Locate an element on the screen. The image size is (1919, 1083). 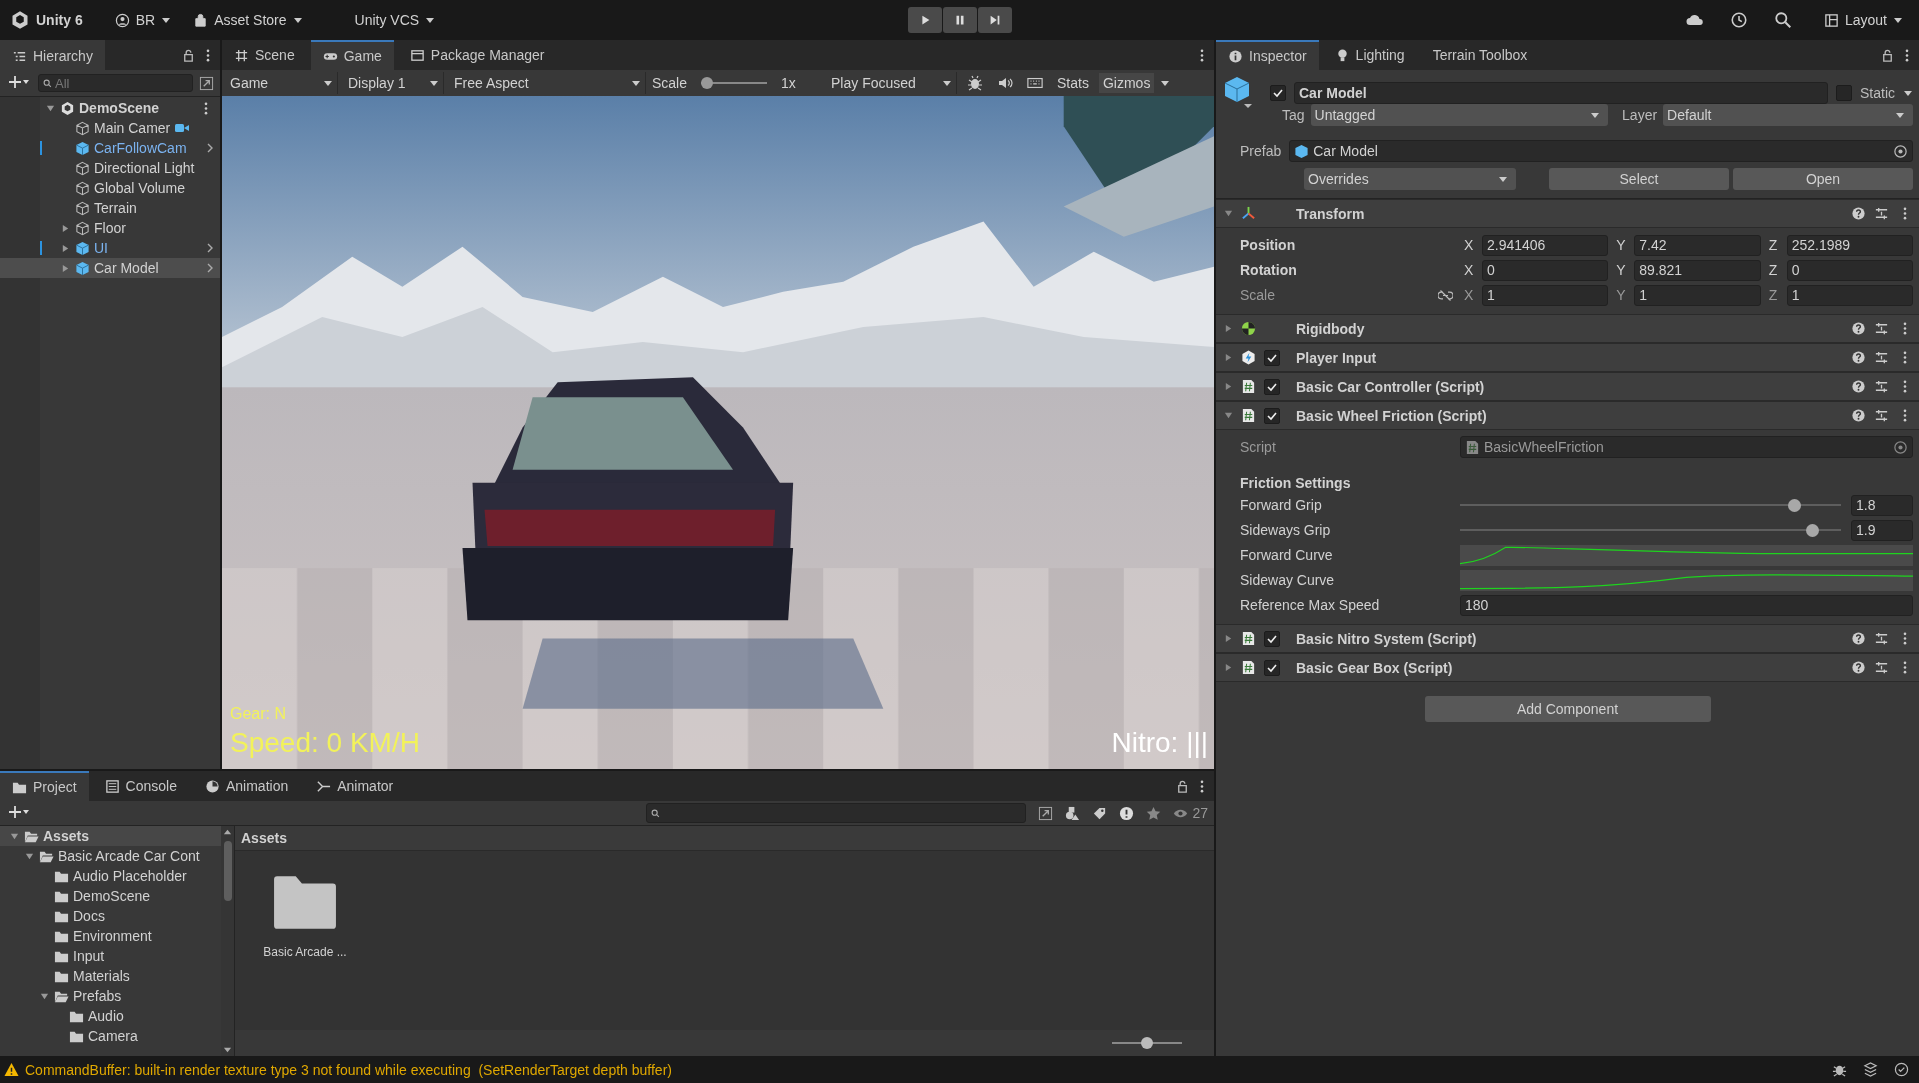
inspector-tab: Terrain Toolbox is located at coordinates (1480, 55).